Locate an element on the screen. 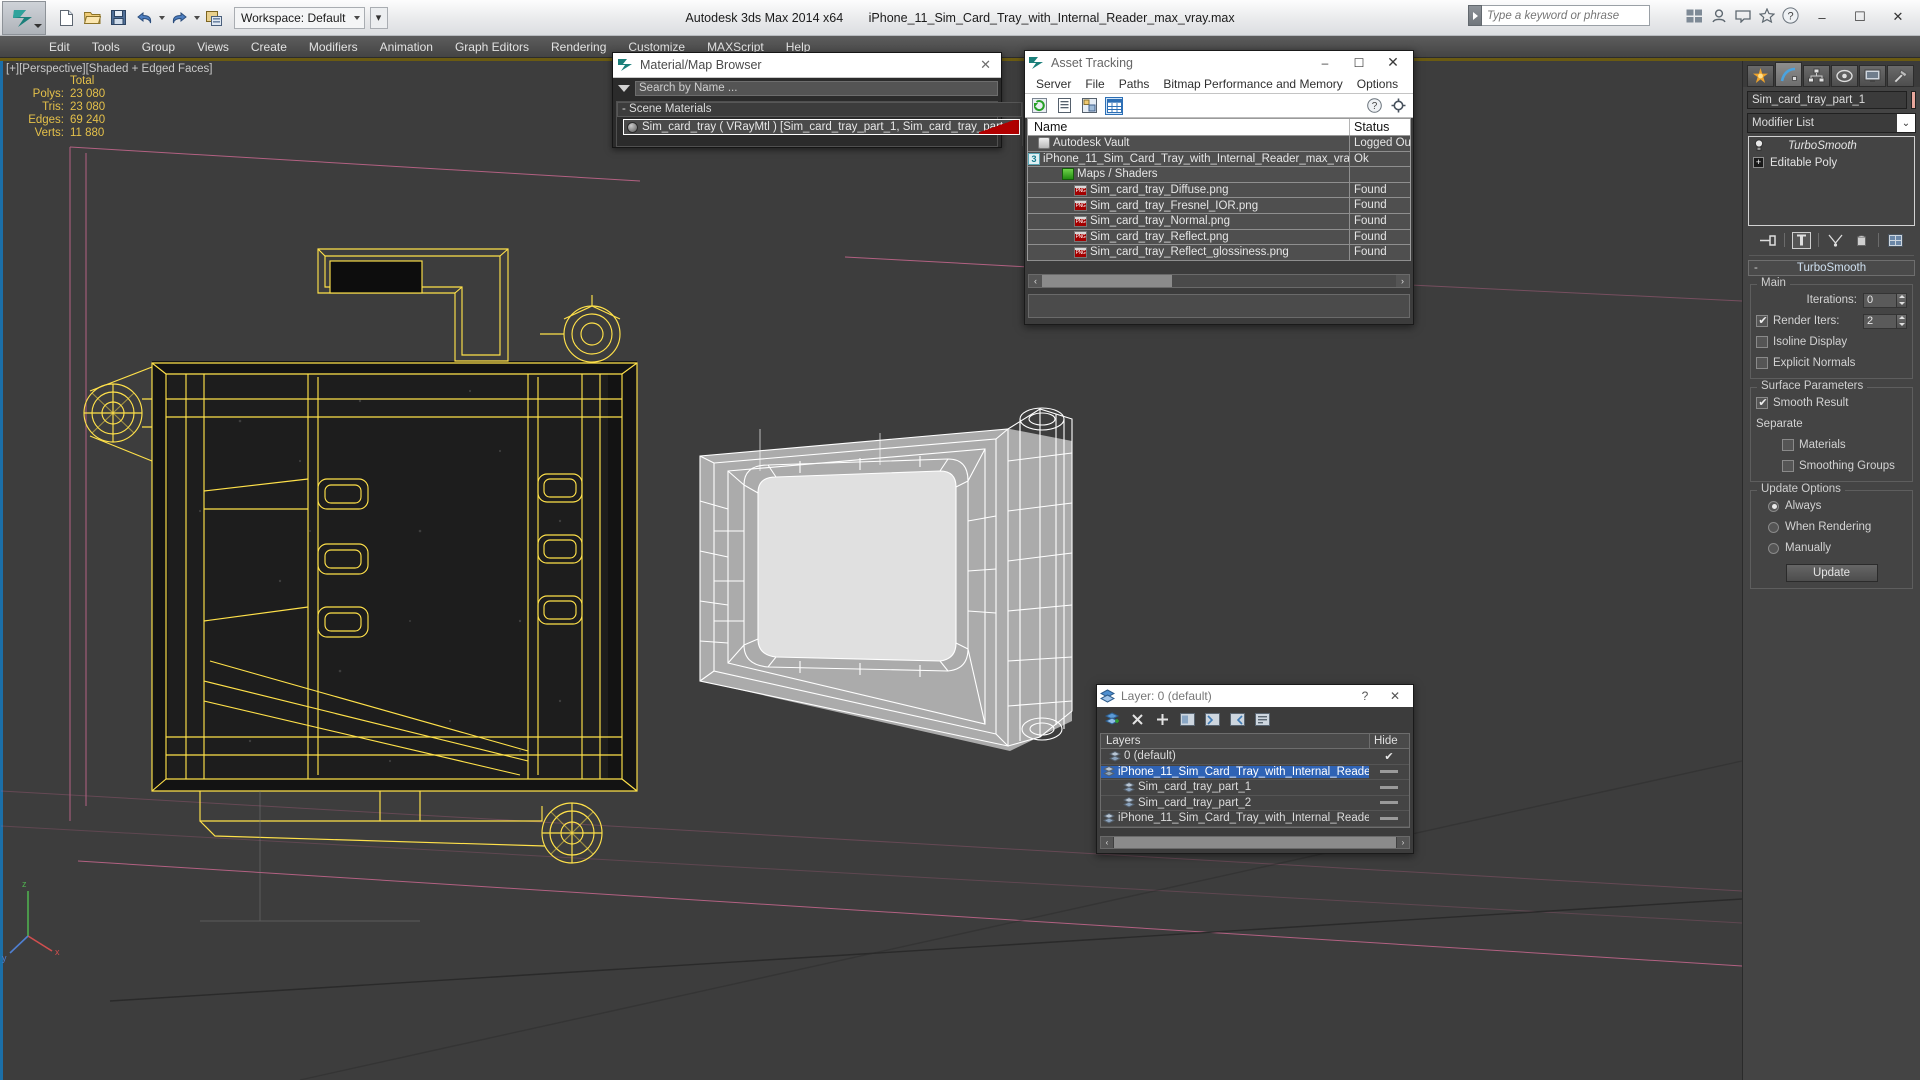  select-objects-in-layer-icon is located at coordinates (1187, 719).